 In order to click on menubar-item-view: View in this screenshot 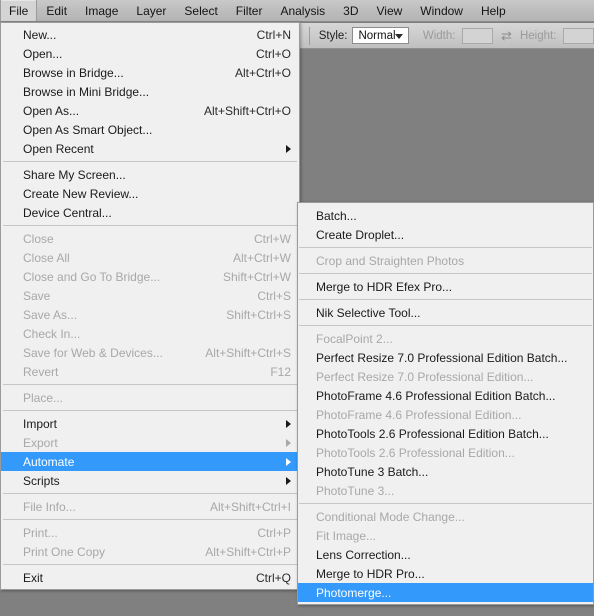, I will do `click(389, 10)`.